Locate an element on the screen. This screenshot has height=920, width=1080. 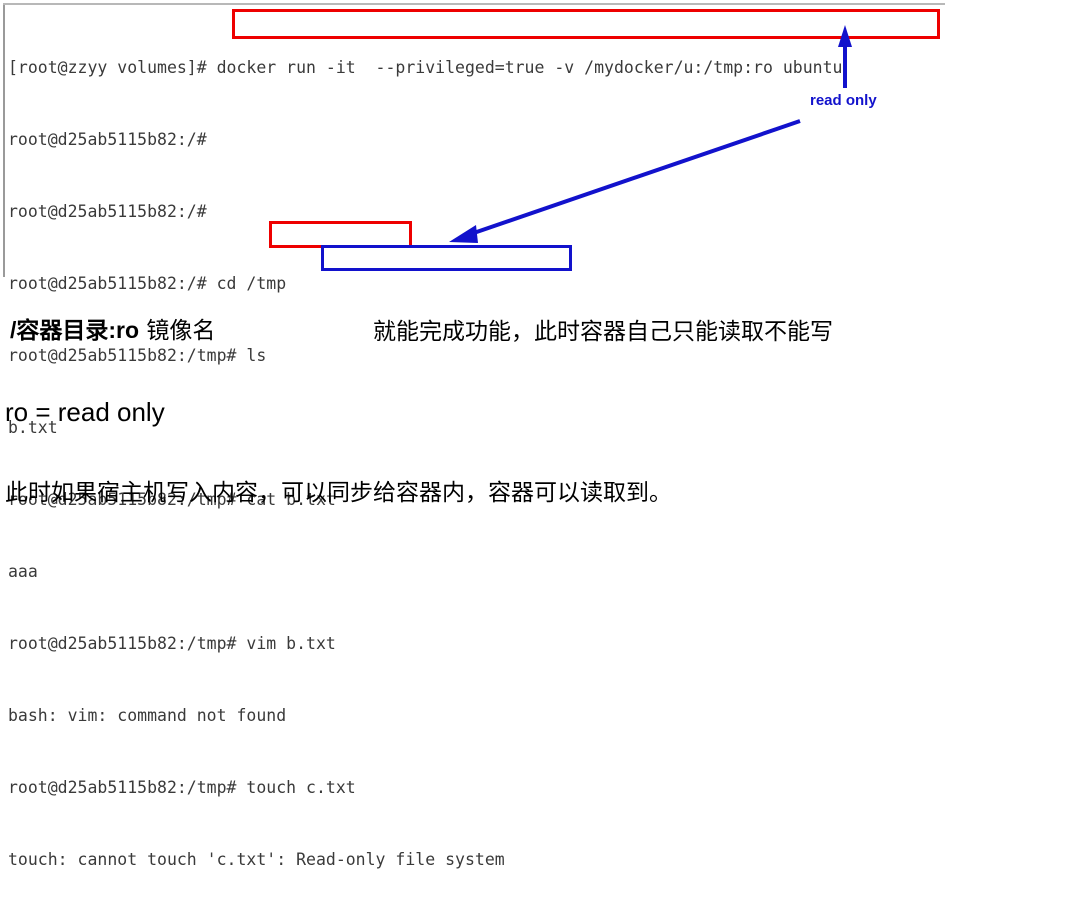
note-ro-meaning: ro = read only is located at coordinates (85, 412).